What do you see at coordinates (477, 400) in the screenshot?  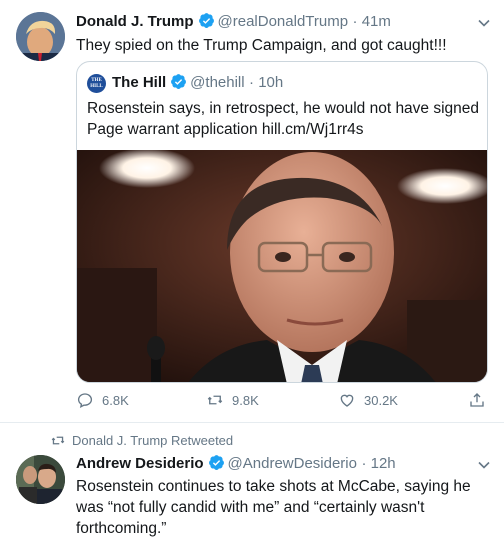 I see `share-icon` at bounding box center [477, 400].